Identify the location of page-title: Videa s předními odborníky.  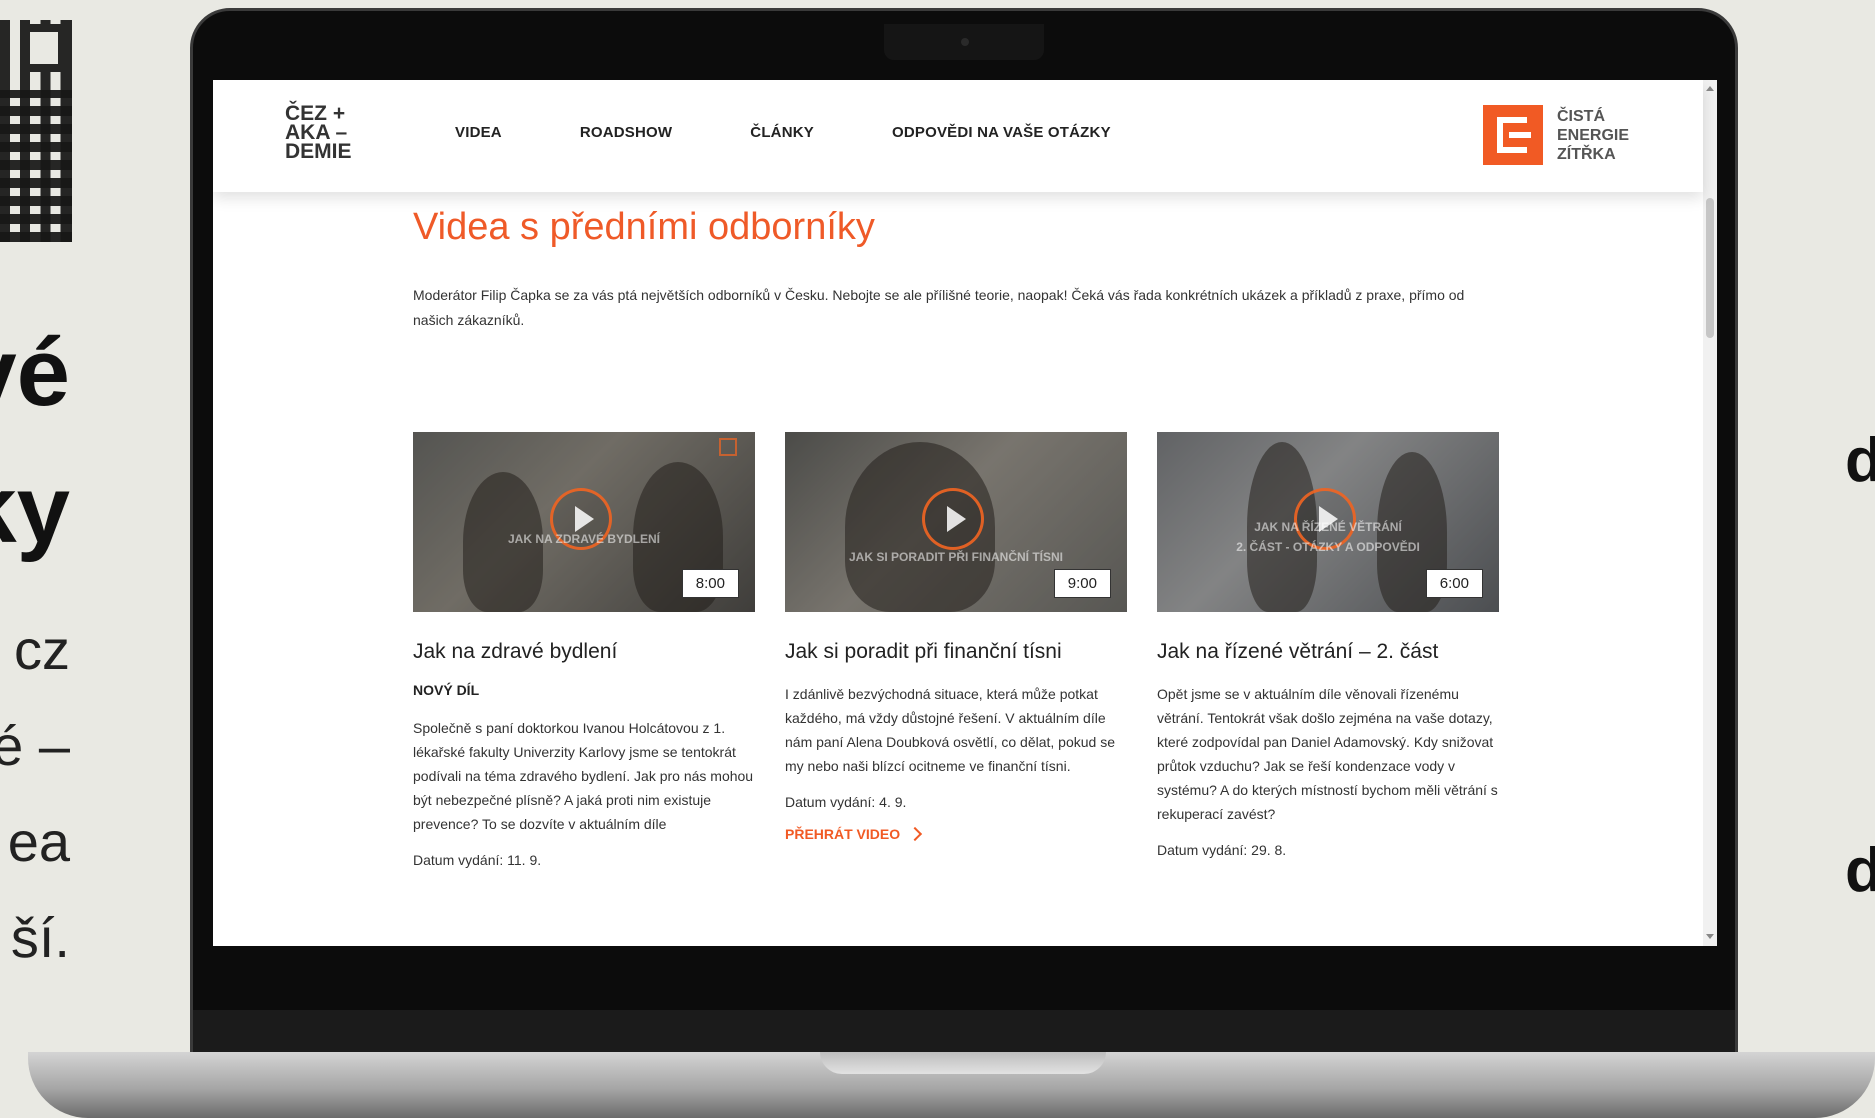
(644, 227).